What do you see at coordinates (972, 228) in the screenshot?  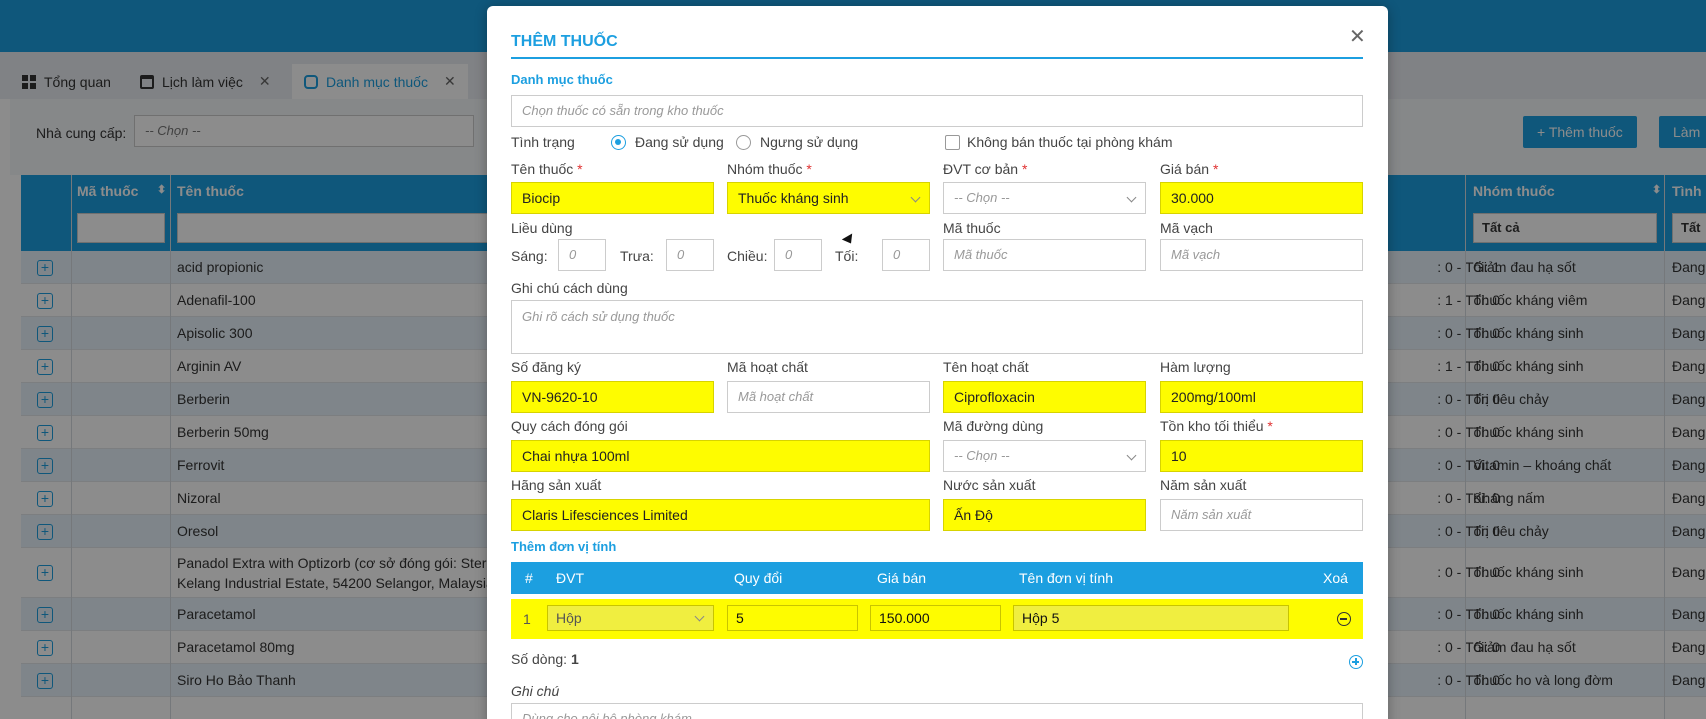 I see `drug-code-label: Mã thuốc` at bounding box center [972, 228].